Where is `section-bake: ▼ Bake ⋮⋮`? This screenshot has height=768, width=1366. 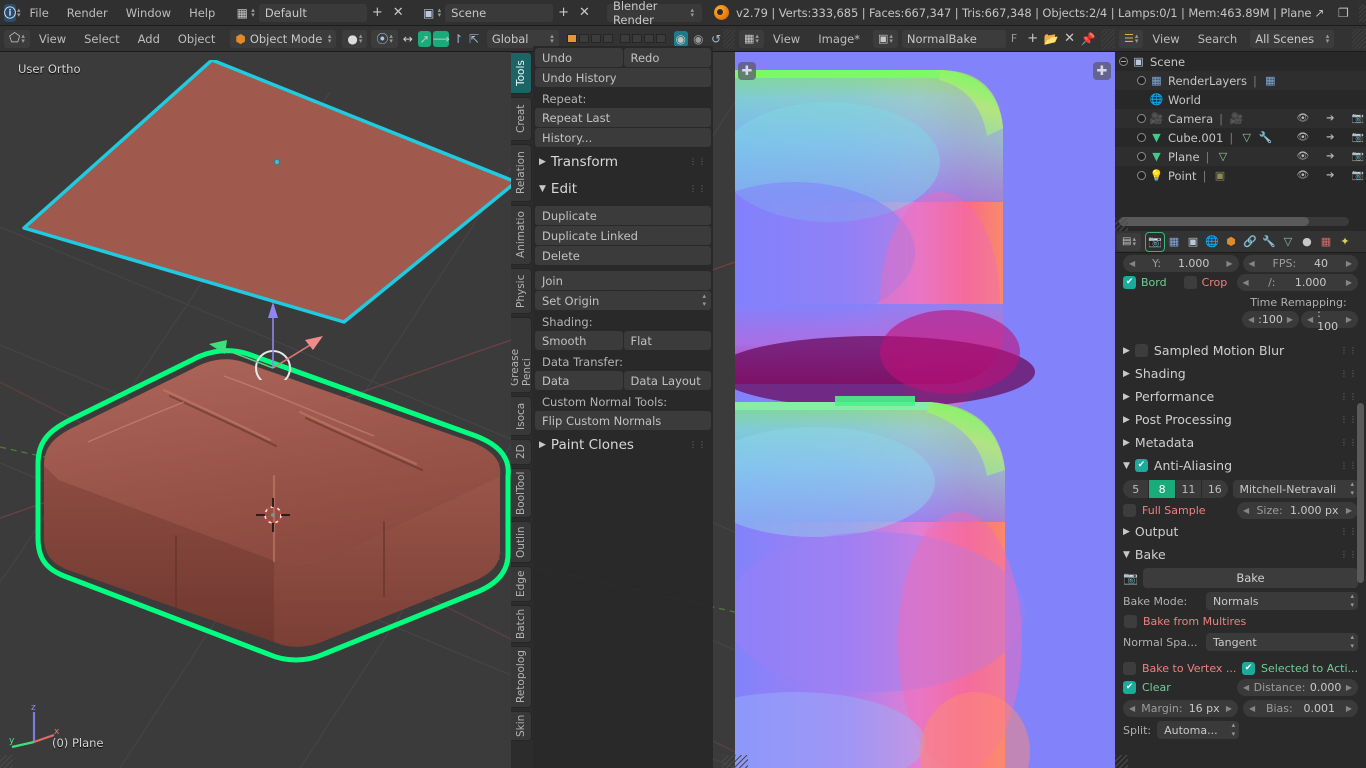
section-bake: ▼ Bake ⋮⋮ is located at coordinates (1240, 554).